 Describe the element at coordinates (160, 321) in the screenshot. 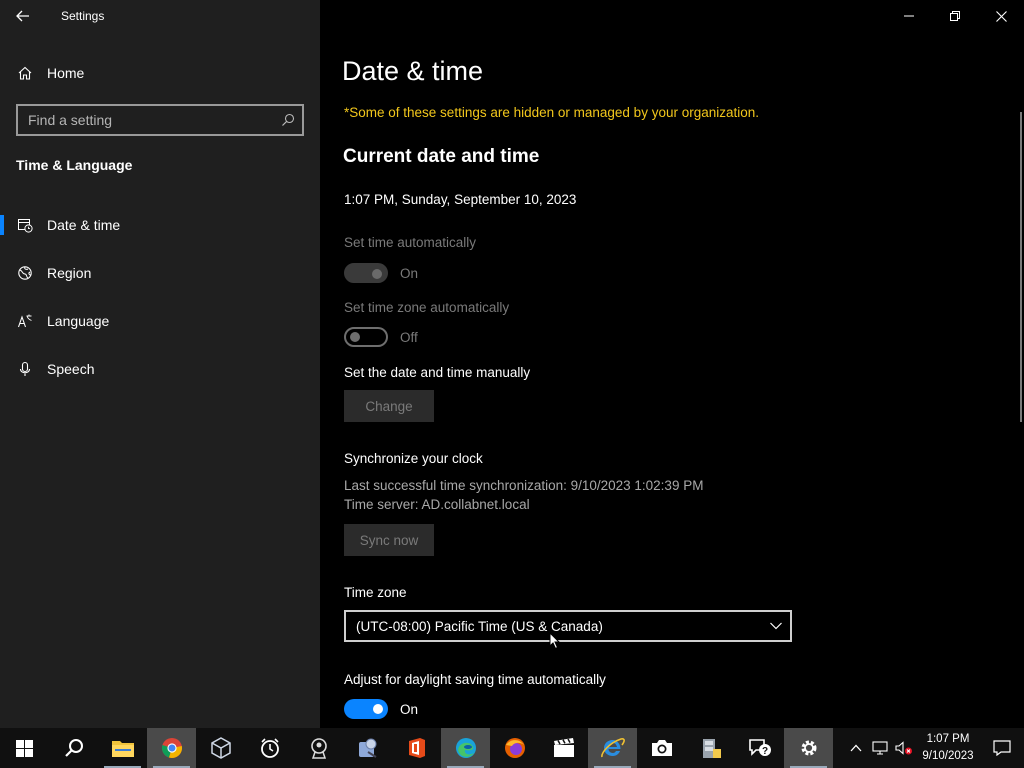

I see `sidebar-item-language: Language` at that location.